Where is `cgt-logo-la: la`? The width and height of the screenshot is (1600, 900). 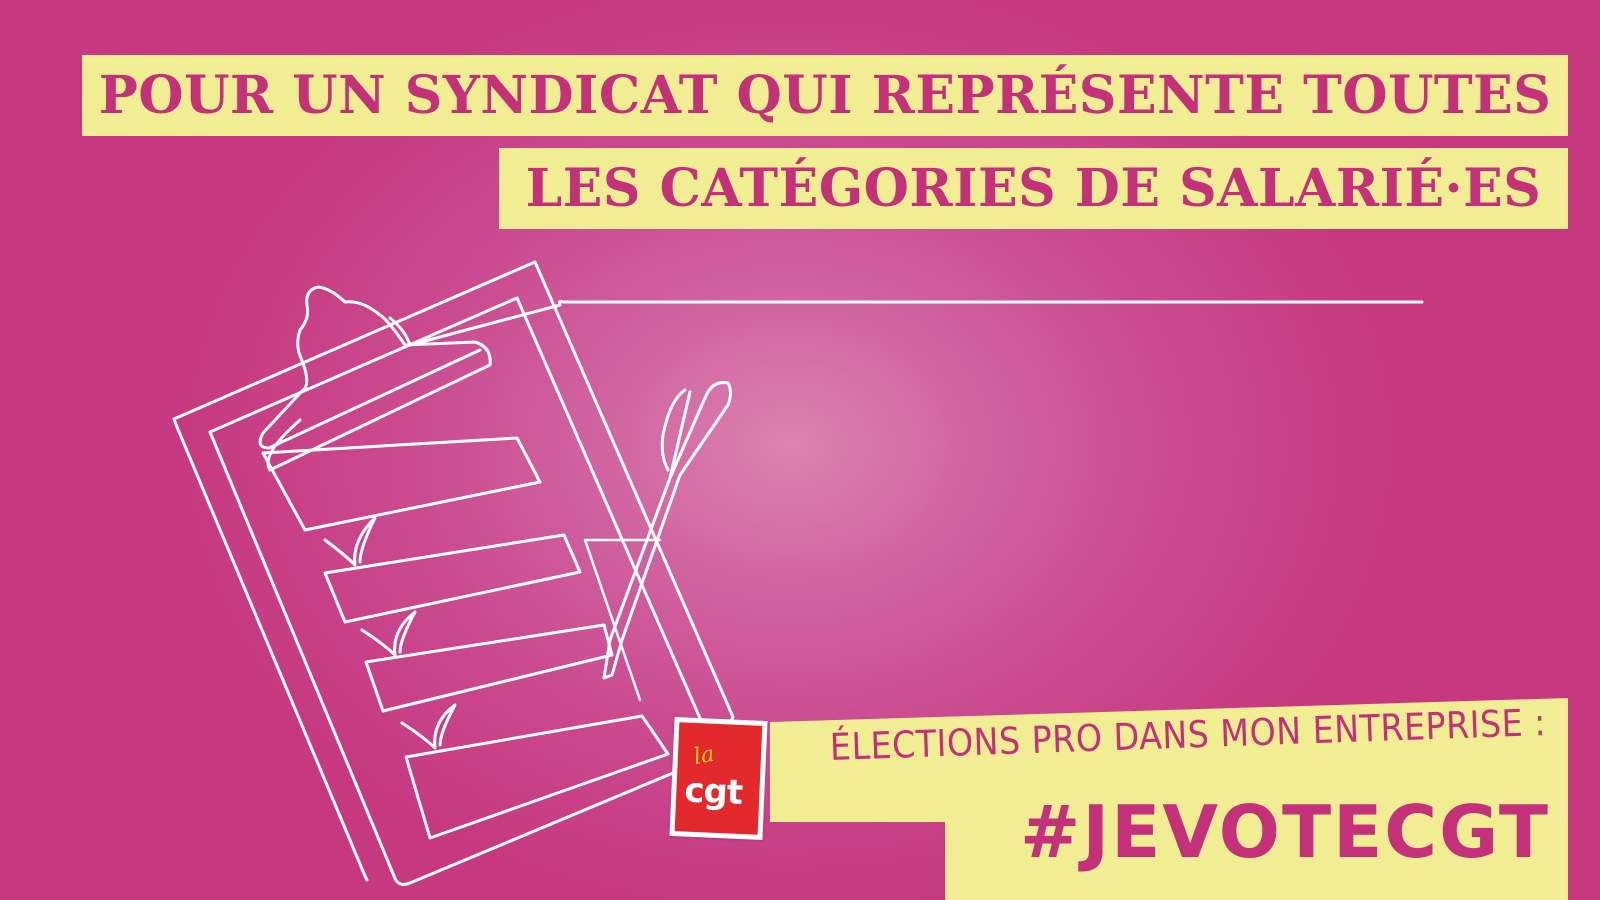
cgt-logo-la: la is located at coordinates (704, 755).